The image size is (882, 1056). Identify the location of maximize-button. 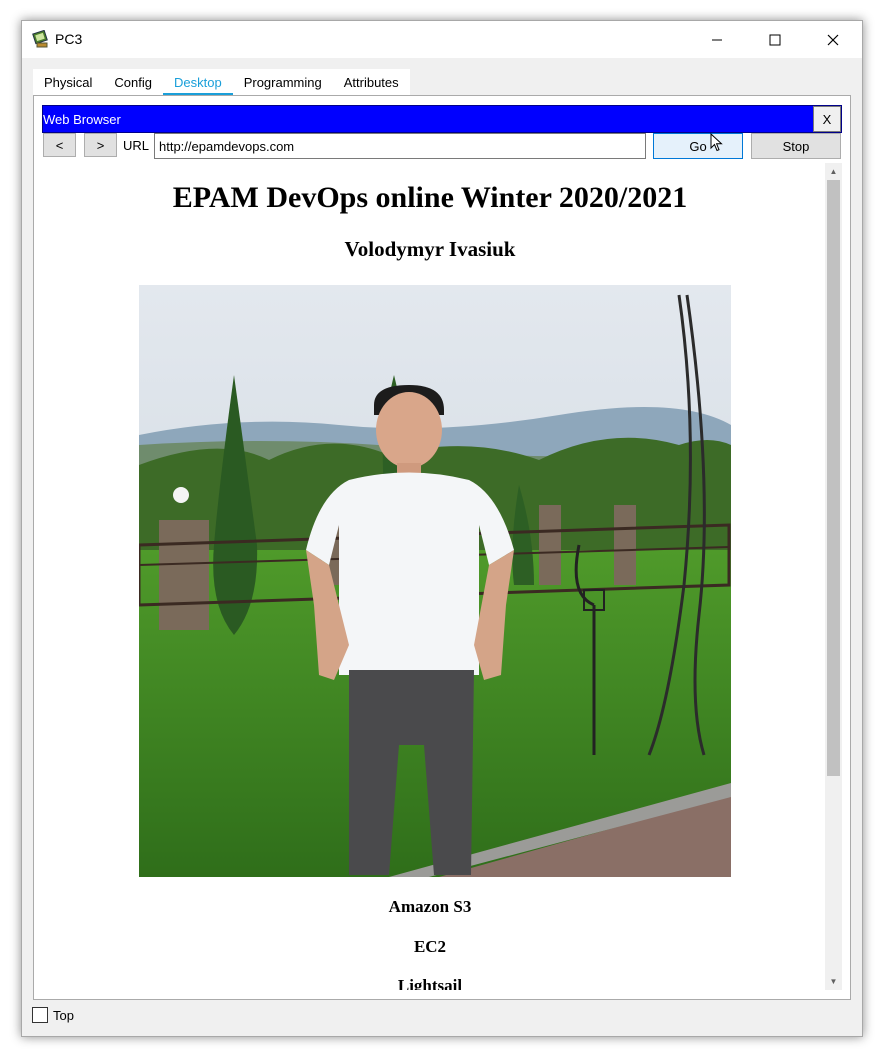
(775, 39).